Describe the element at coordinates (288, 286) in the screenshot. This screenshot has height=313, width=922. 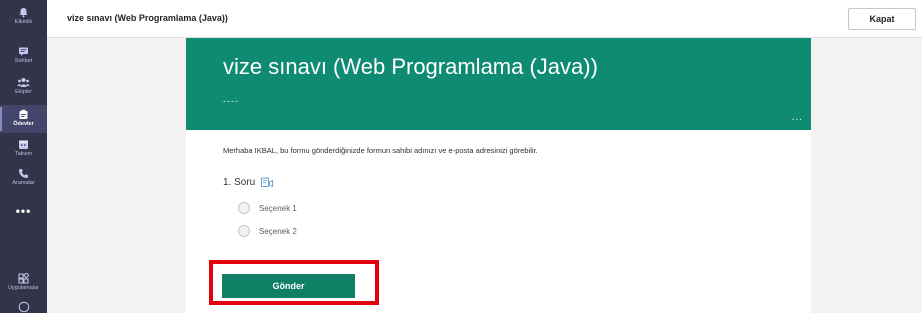
I see `submit-button: Gönder` at that location.